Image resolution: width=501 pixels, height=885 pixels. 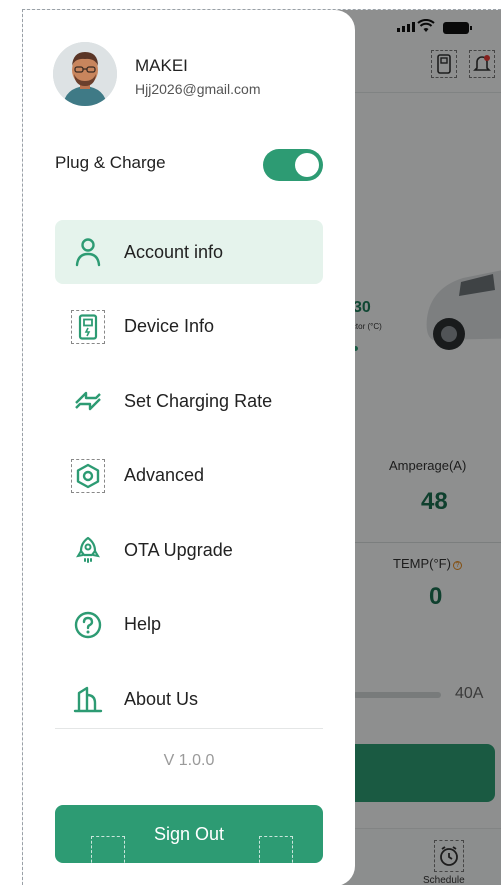 What do you see at coordinates (198, 400) in the screenshot?
I see `menu-item-label: Set Charging Rate` at bounding box center [198, 400].